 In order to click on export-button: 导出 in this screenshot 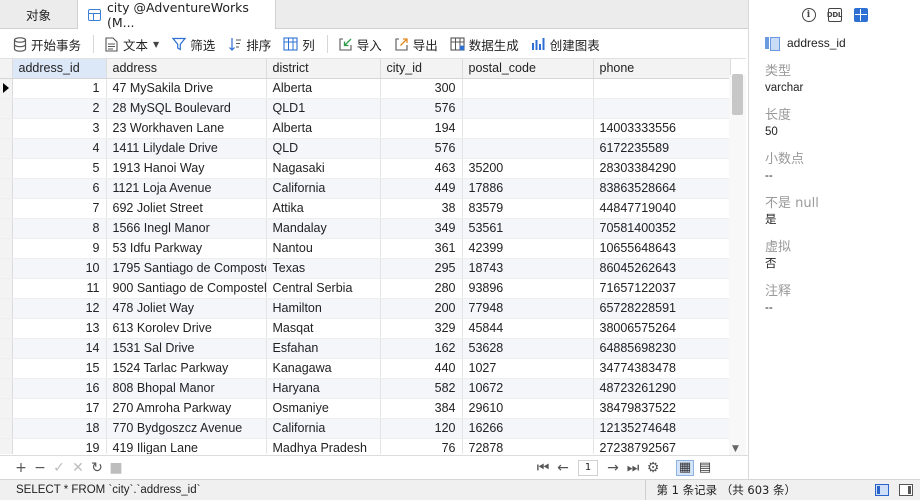, I will do `click(416, 44)`.